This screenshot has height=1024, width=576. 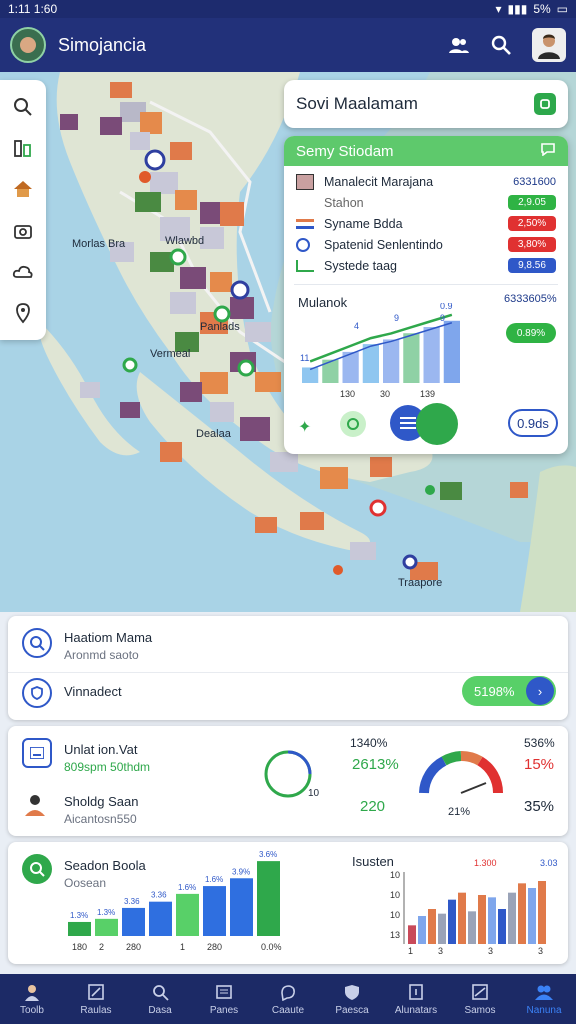 I want to click on app-title: Simojancia, so click(x=102, y=44).